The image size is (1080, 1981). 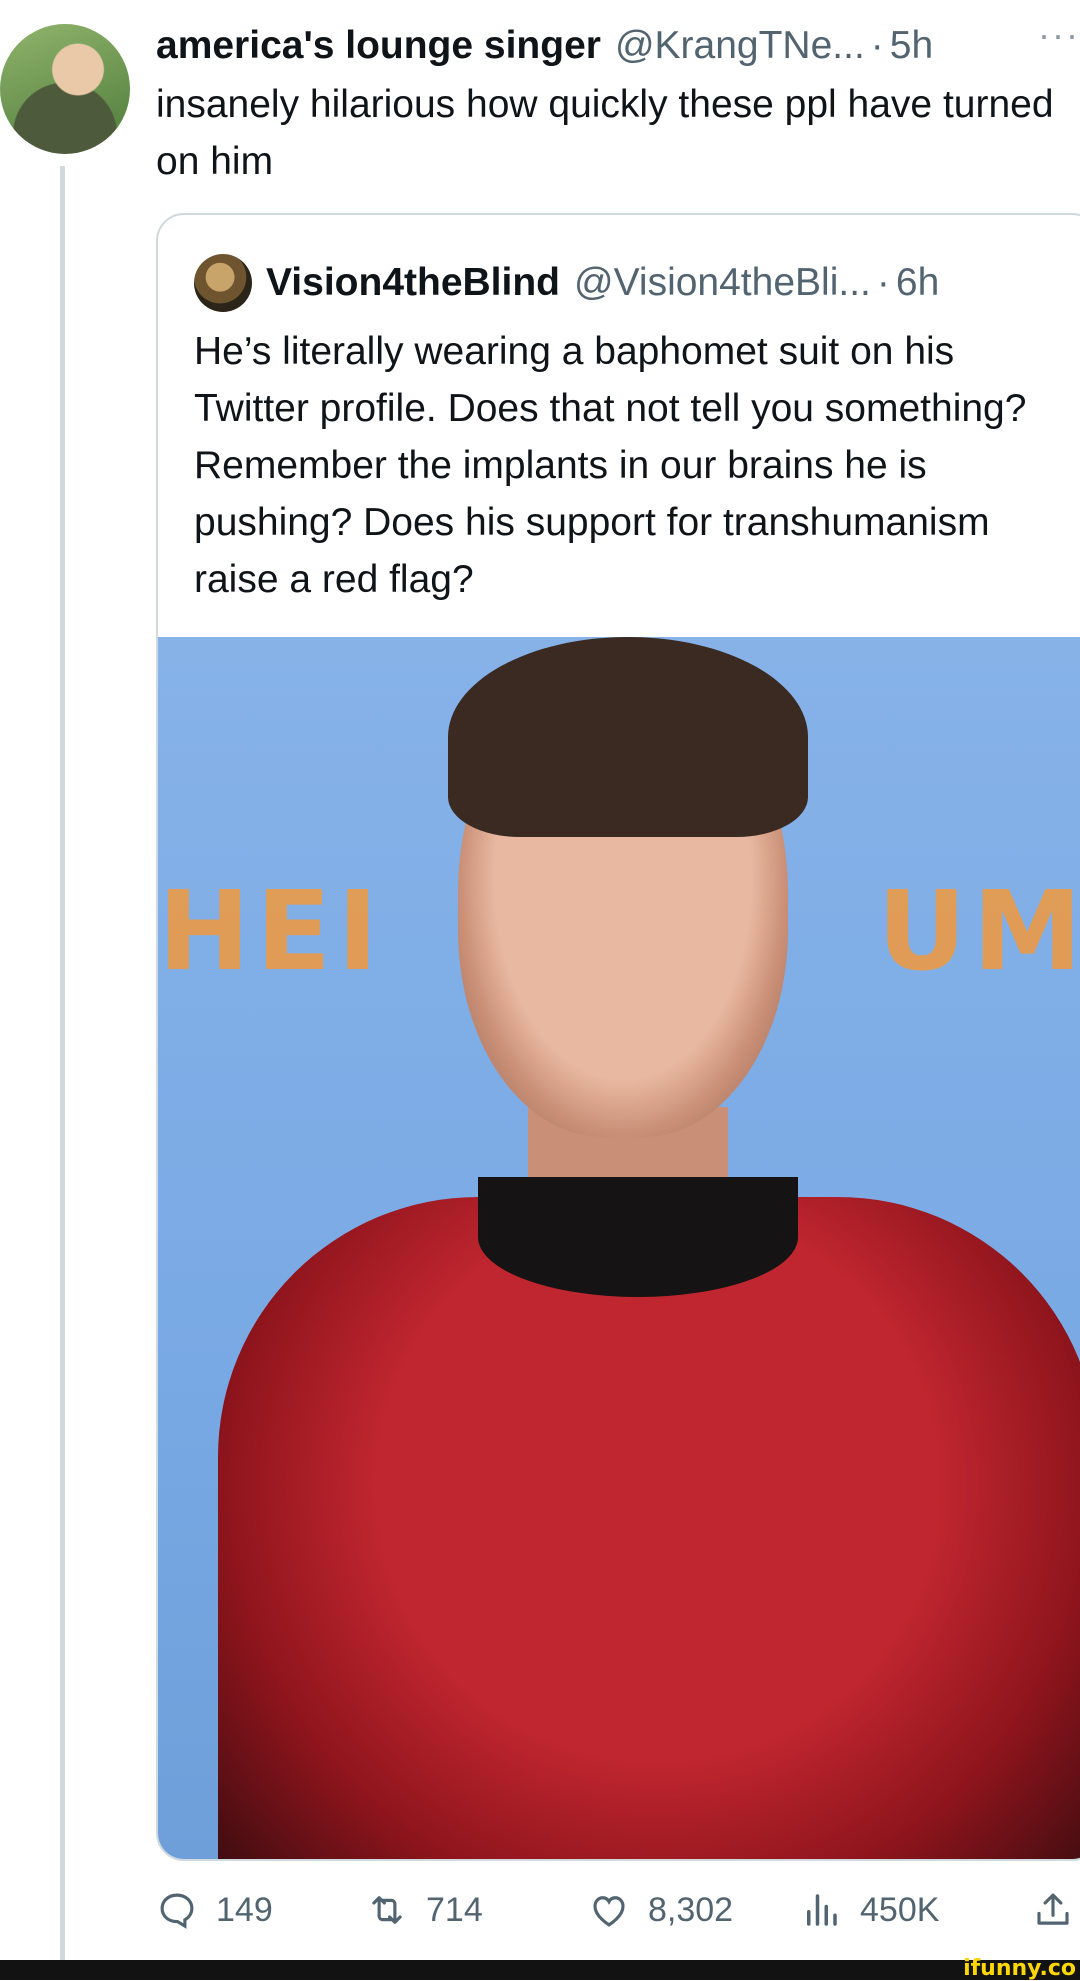 What do you see at coordinates (1053, 1909) in the screenshot?
I see `share-icon` at bounding box center [1053, 1909].